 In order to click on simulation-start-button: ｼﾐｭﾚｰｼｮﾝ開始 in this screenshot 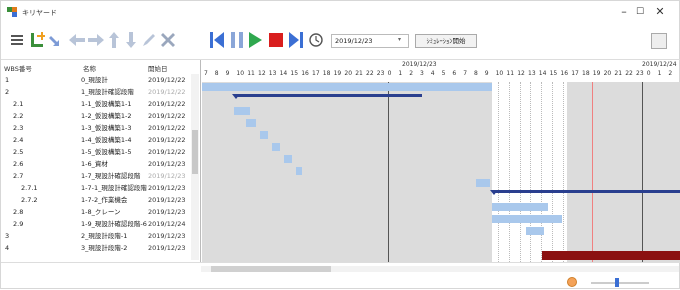, I will do `click(446, 41)`.